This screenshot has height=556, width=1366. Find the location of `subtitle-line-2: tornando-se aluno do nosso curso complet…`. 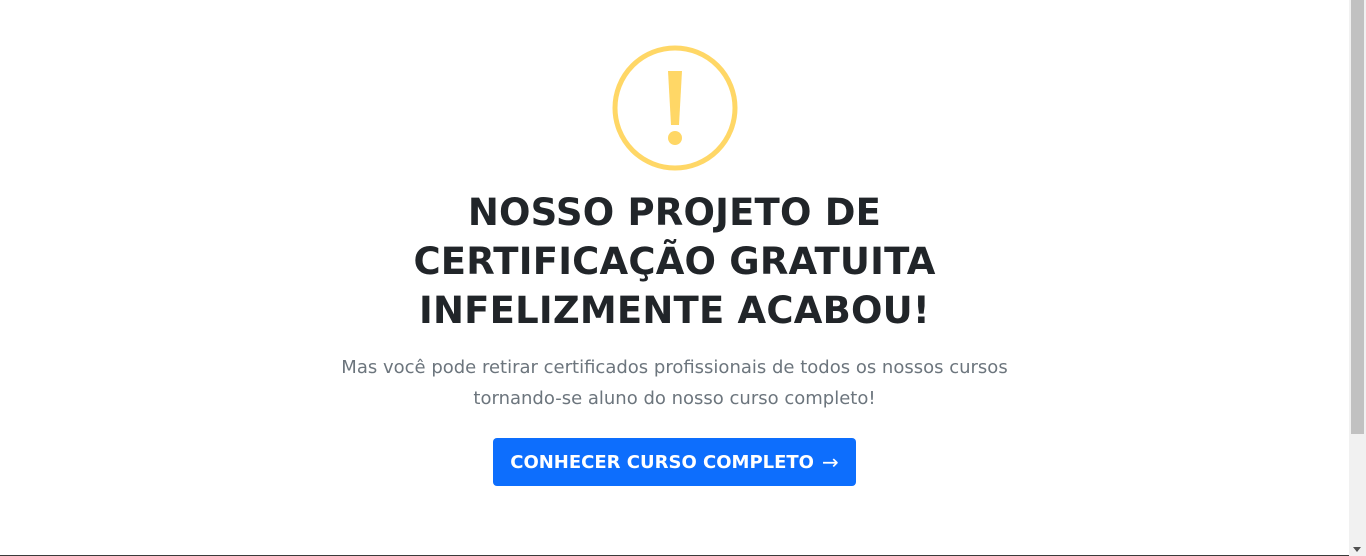

subtitle-line-2: tornando-se aluno do nosso curso complet… is located at coordinates (674, 398).